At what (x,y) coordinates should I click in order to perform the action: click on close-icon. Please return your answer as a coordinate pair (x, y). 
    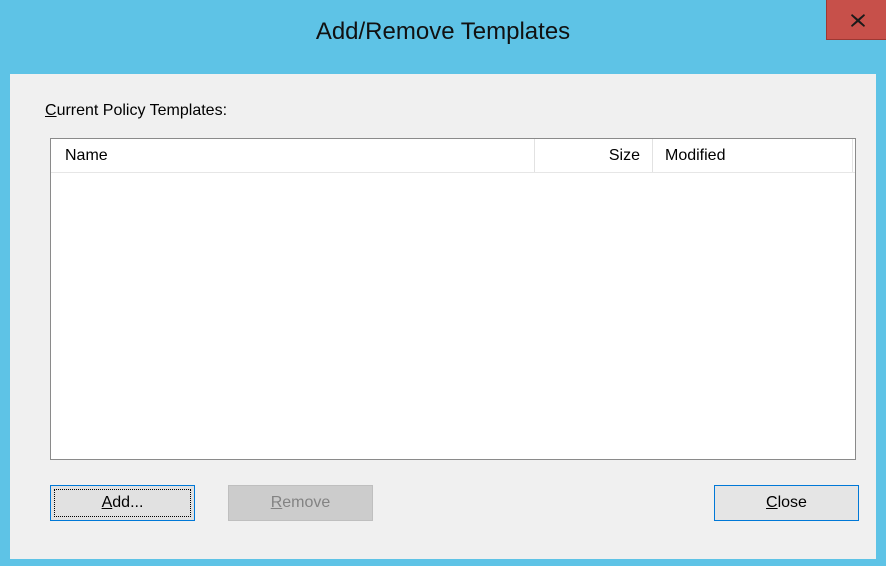
    Looking at the image, I should click on (858, 20).